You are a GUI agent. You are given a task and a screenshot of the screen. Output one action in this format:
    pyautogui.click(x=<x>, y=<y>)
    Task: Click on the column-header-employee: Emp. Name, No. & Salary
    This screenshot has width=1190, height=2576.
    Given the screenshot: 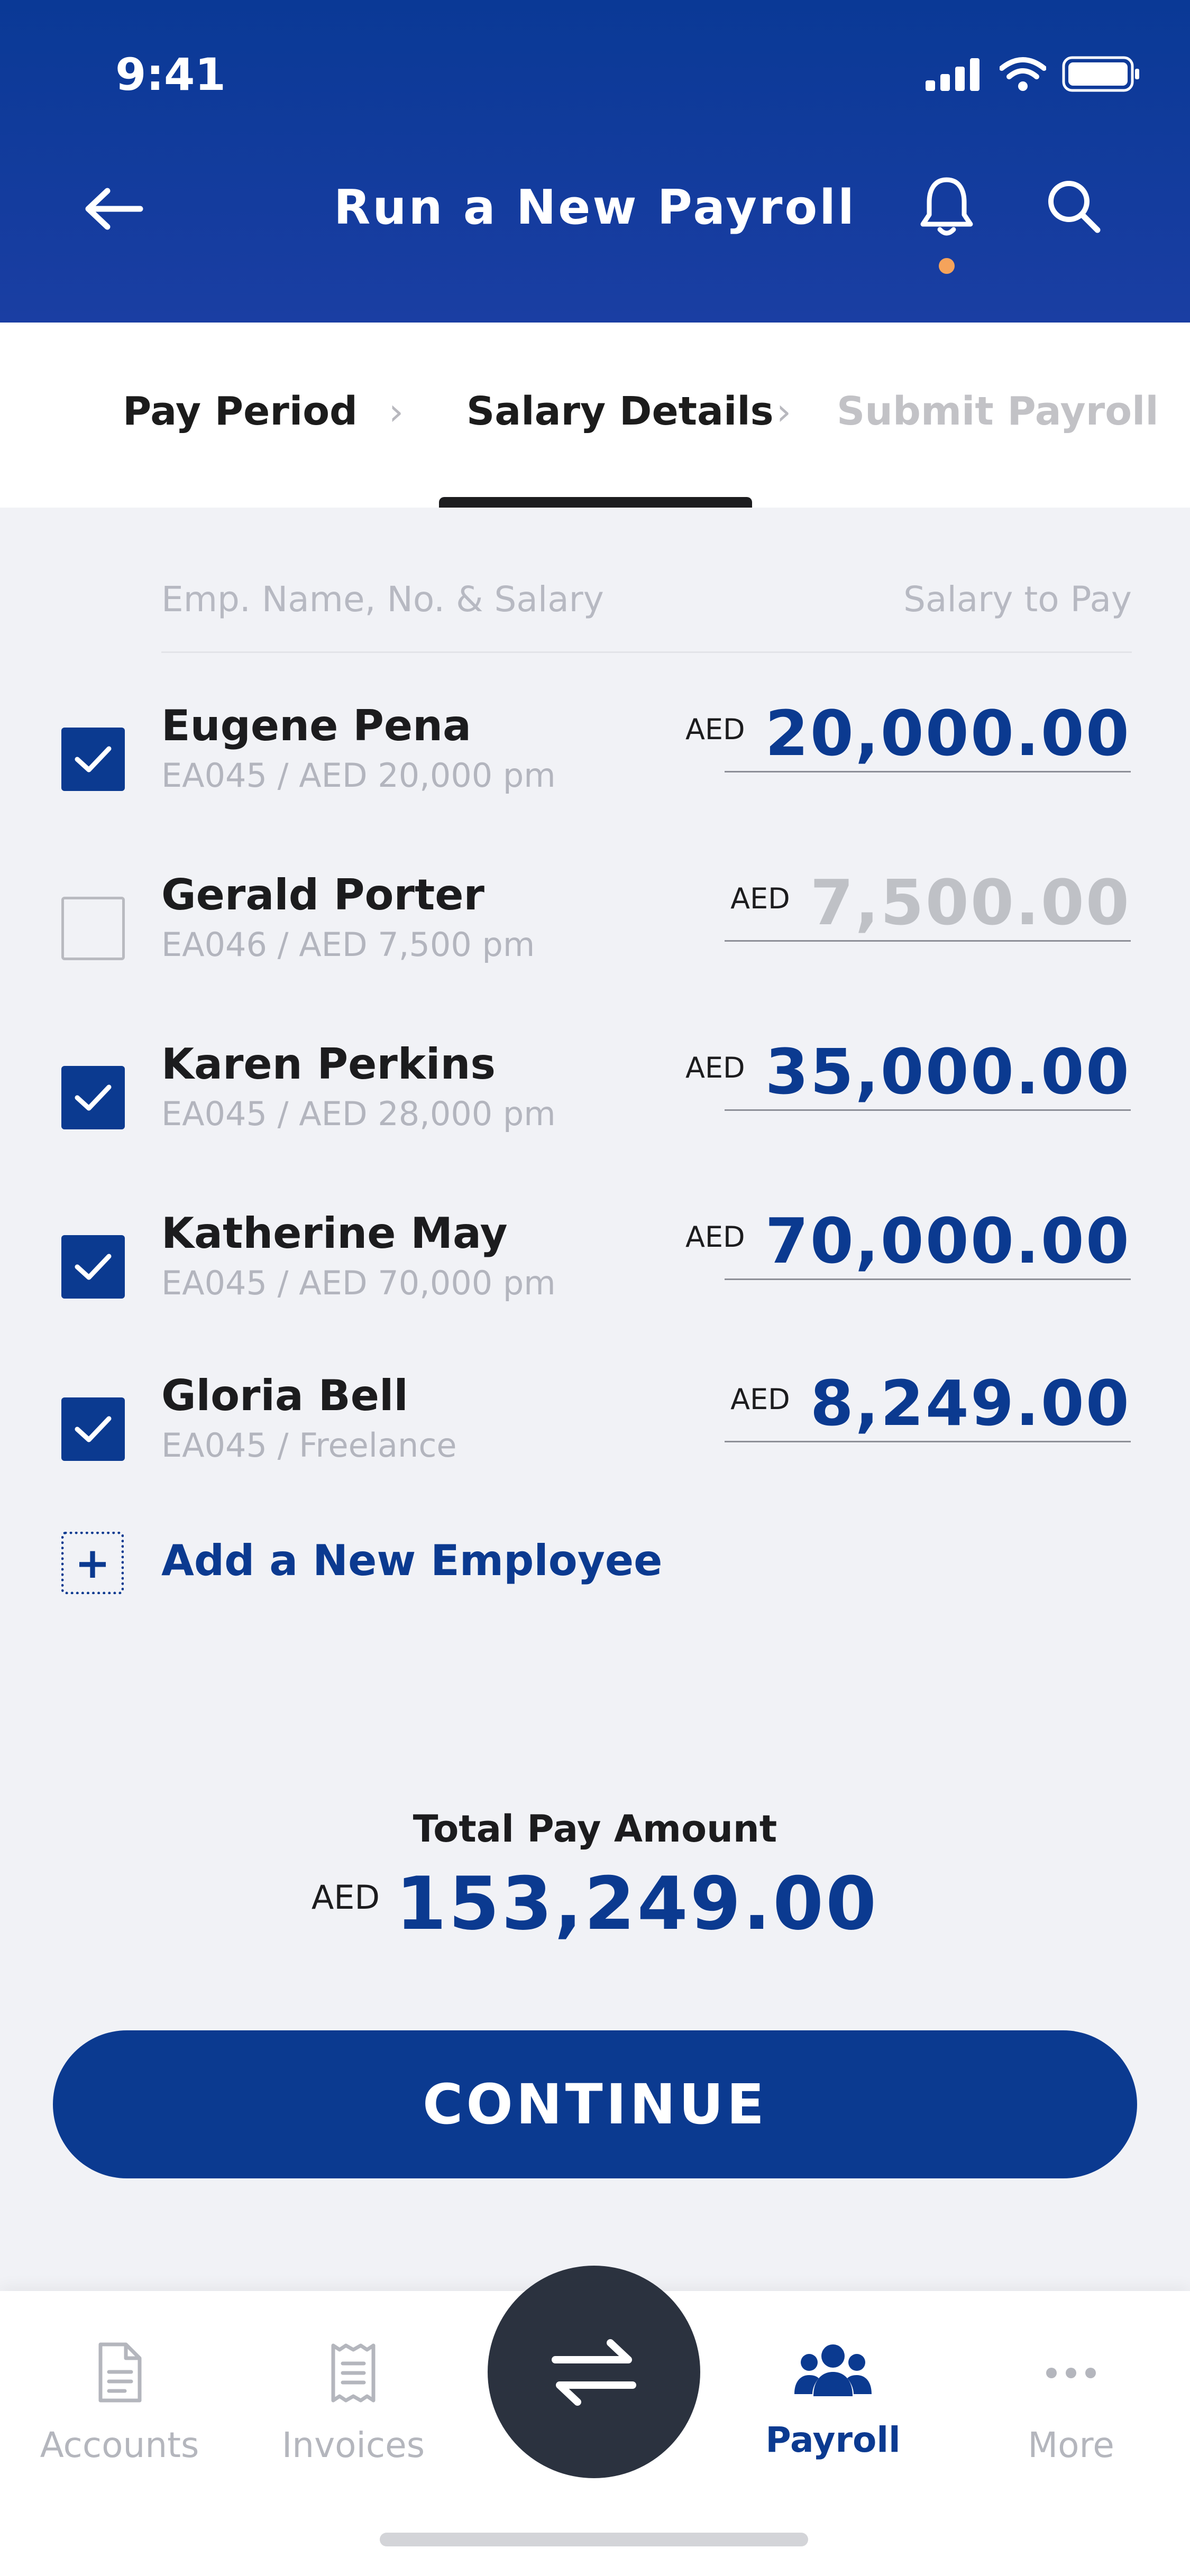 What is the action you would take?
    pyautogui.click(x=382, y=599)
    